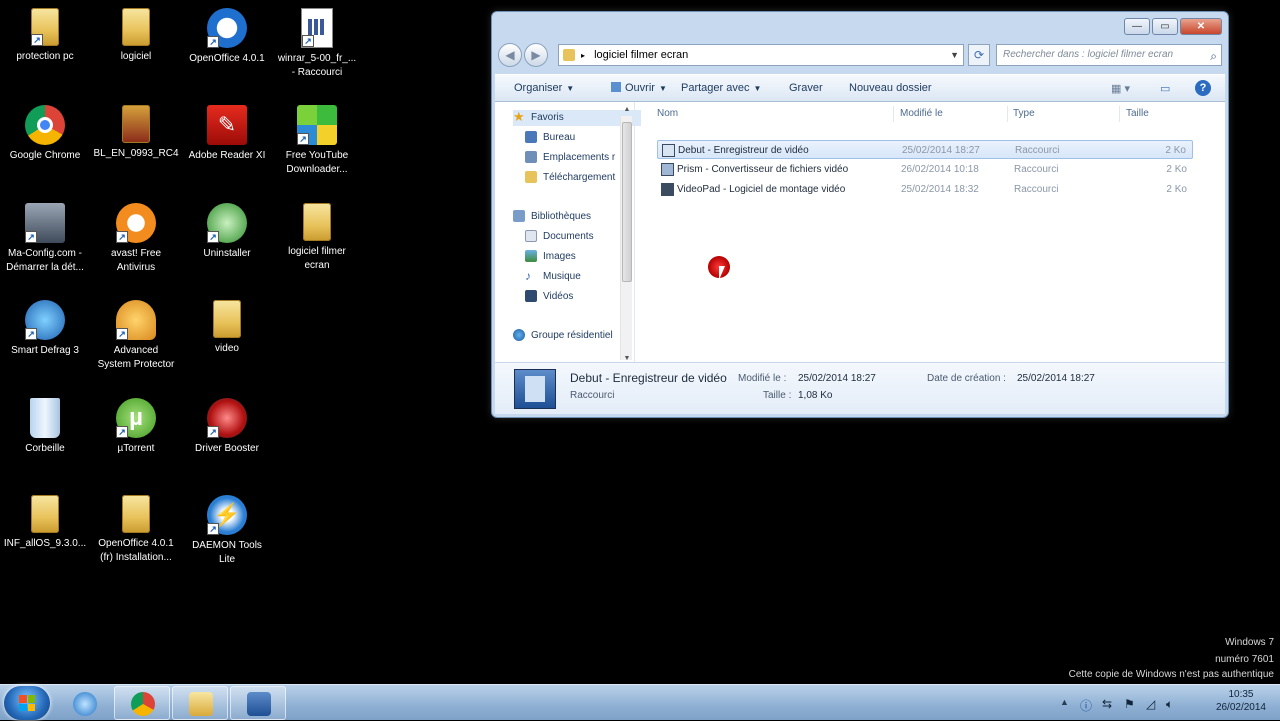 The image size is (1280, 721). I want to click on organize-menu: Organiser ▼, so click(544, 88).